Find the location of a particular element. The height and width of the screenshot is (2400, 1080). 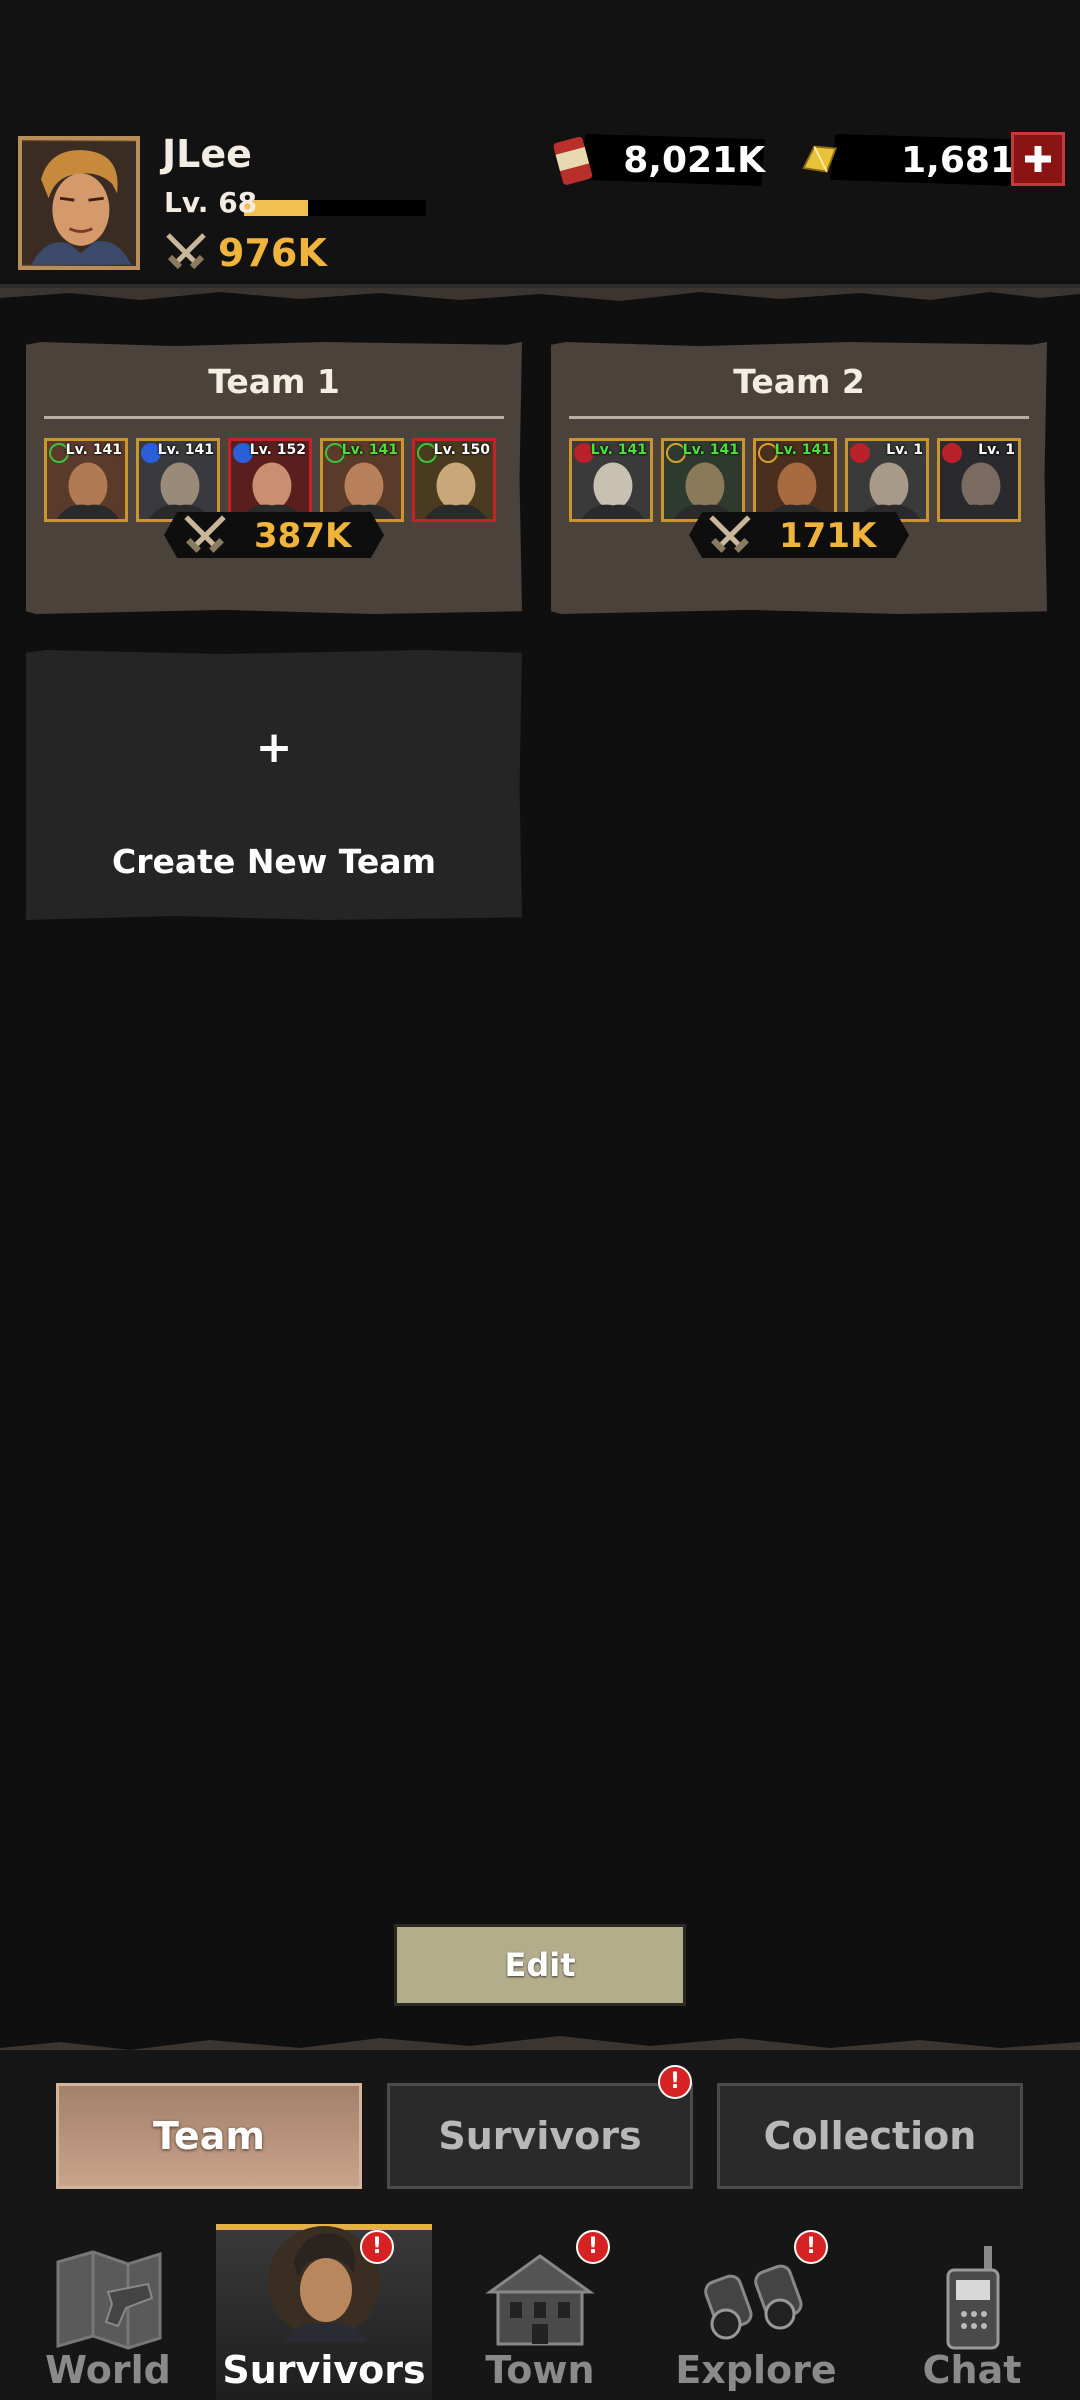

team-1-divider is located at coordinates (274, 417).